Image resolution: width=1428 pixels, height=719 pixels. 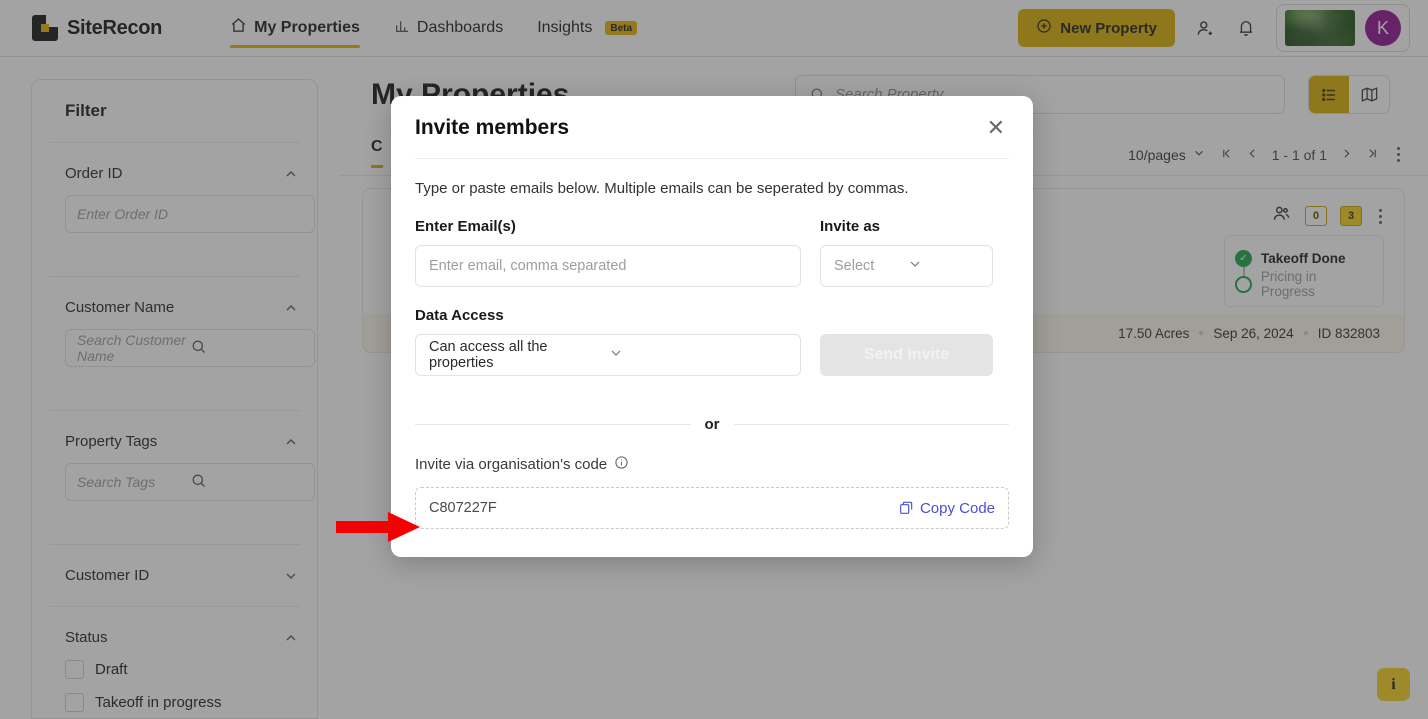 What do you see at coordinates (906, 508) in the screenshot?
I see `copy-icon` at bounding box center [906, 508].